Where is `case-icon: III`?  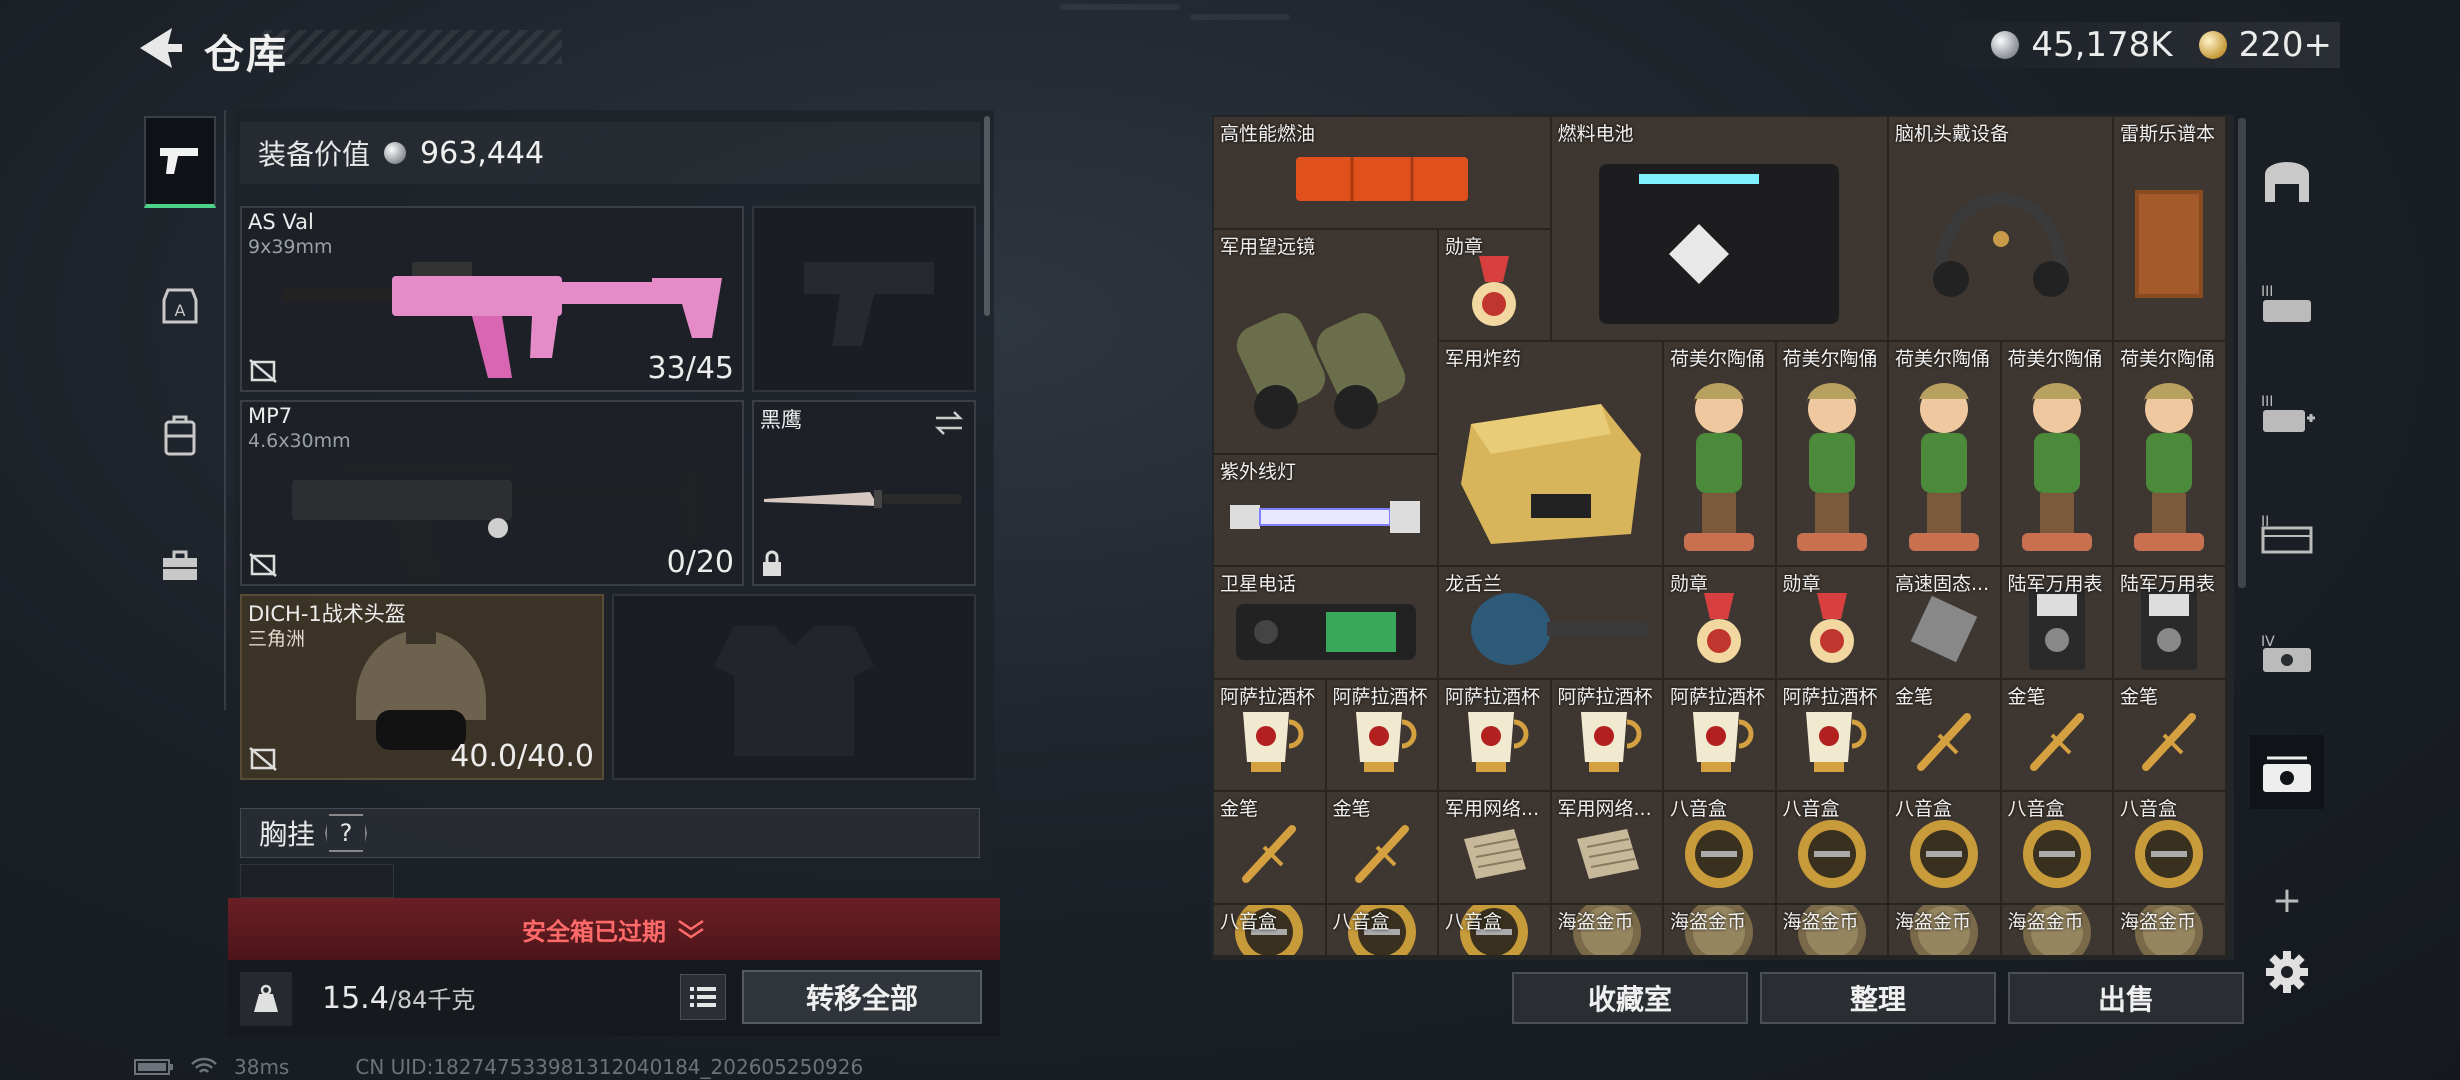
case-icon: III is located at coordinates (2286, 303).